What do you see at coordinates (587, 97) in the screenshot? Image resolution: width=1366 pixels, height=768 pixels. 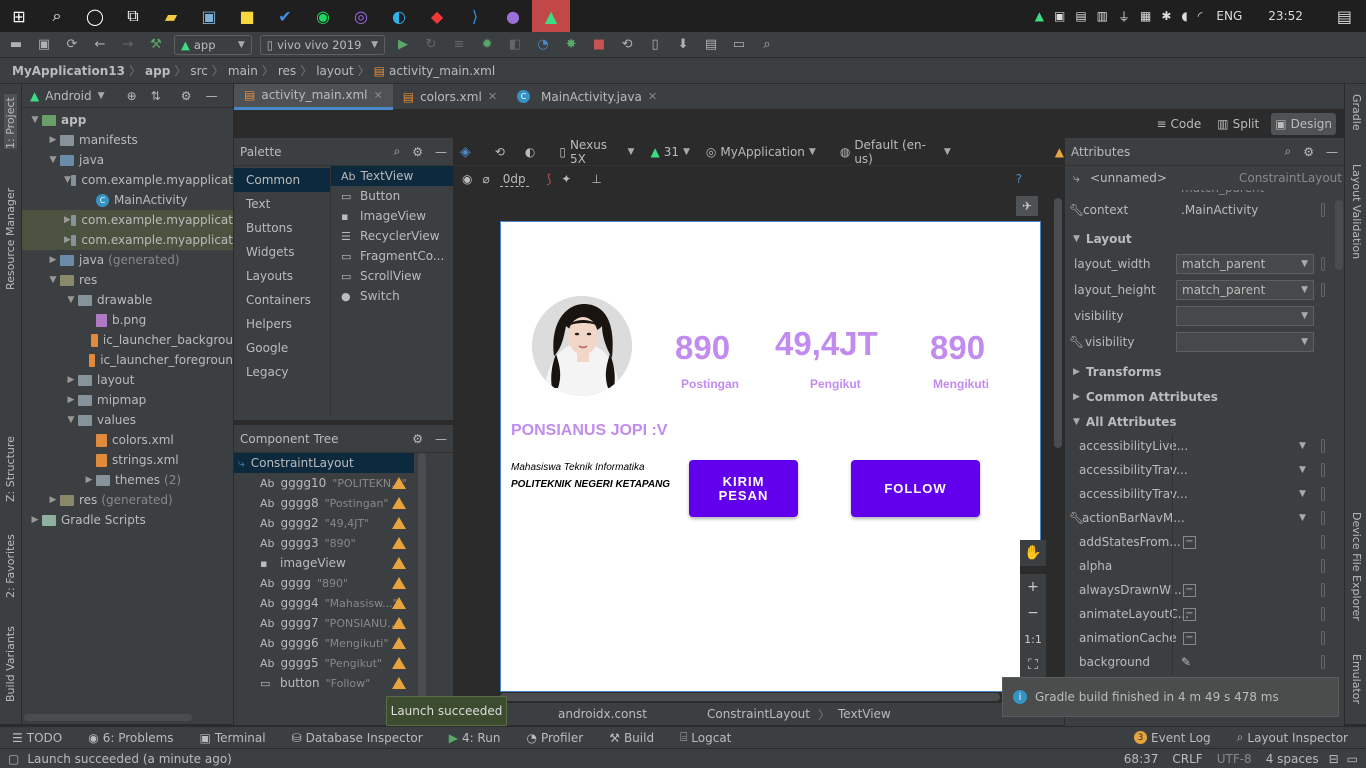 I see `tab-main-activity: C MainActivity.java ✕` at bounding box center [587, 97].